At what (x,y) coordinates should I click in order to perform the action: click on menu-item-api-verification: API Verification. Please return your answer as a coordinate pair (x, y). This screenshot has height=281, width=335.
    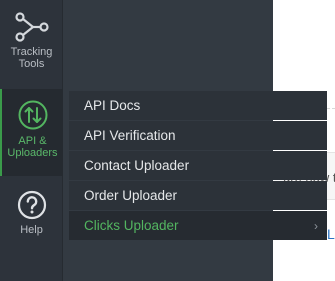
    Looking at the image, I should click on (198, 135).